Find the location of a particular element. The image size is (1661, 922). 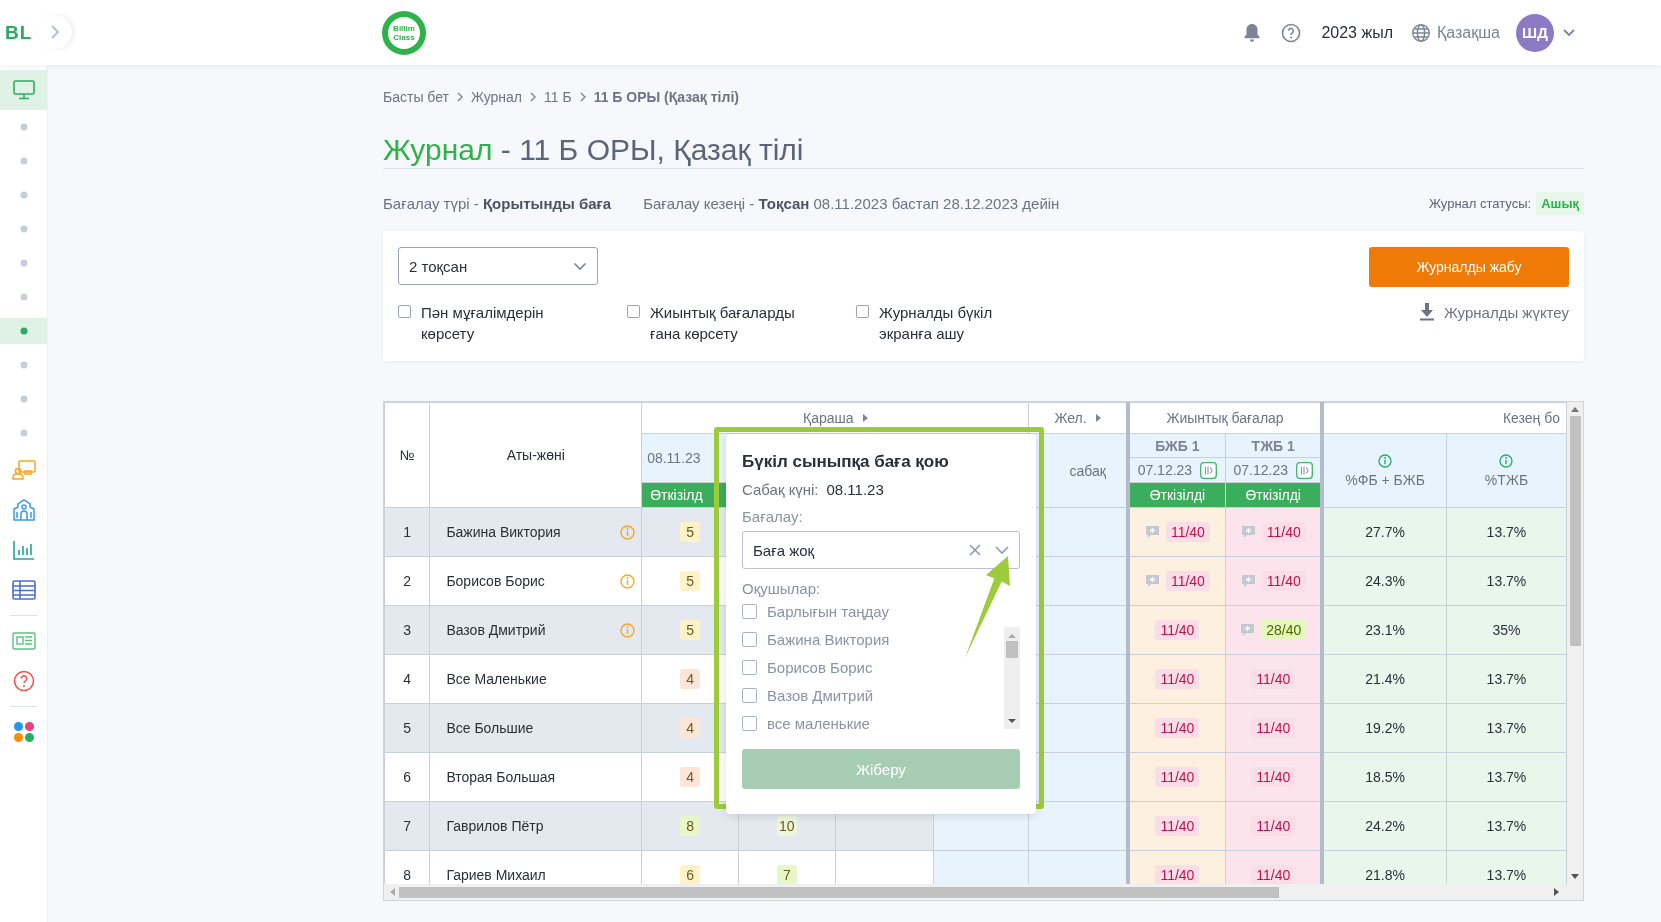

grade-badge: 8 is located at coordinates (690, 826).